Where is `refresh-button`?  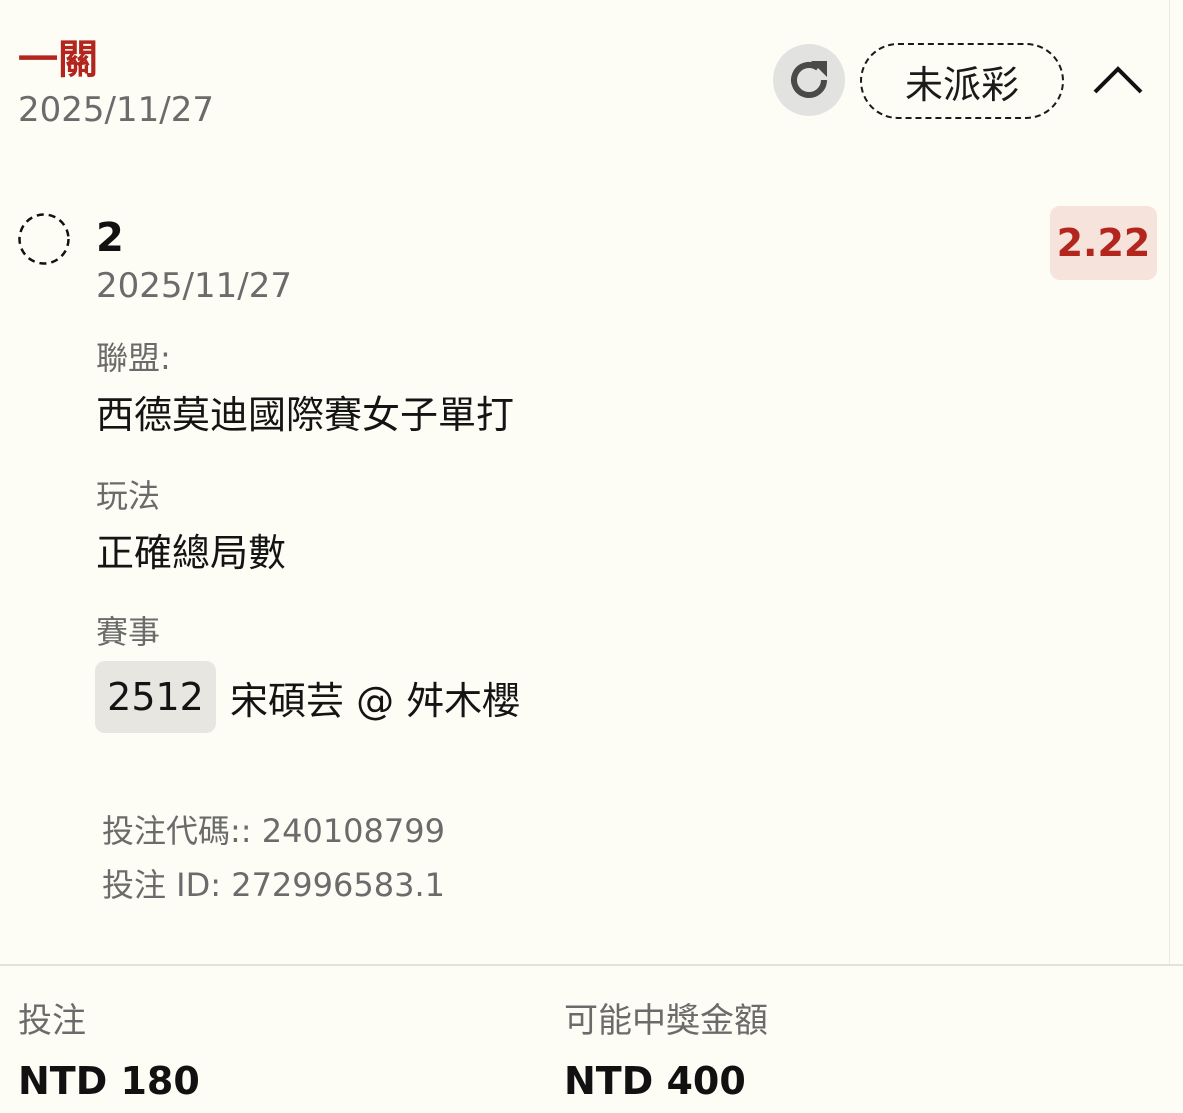
refresh-button is located at coordinates (809, 80).